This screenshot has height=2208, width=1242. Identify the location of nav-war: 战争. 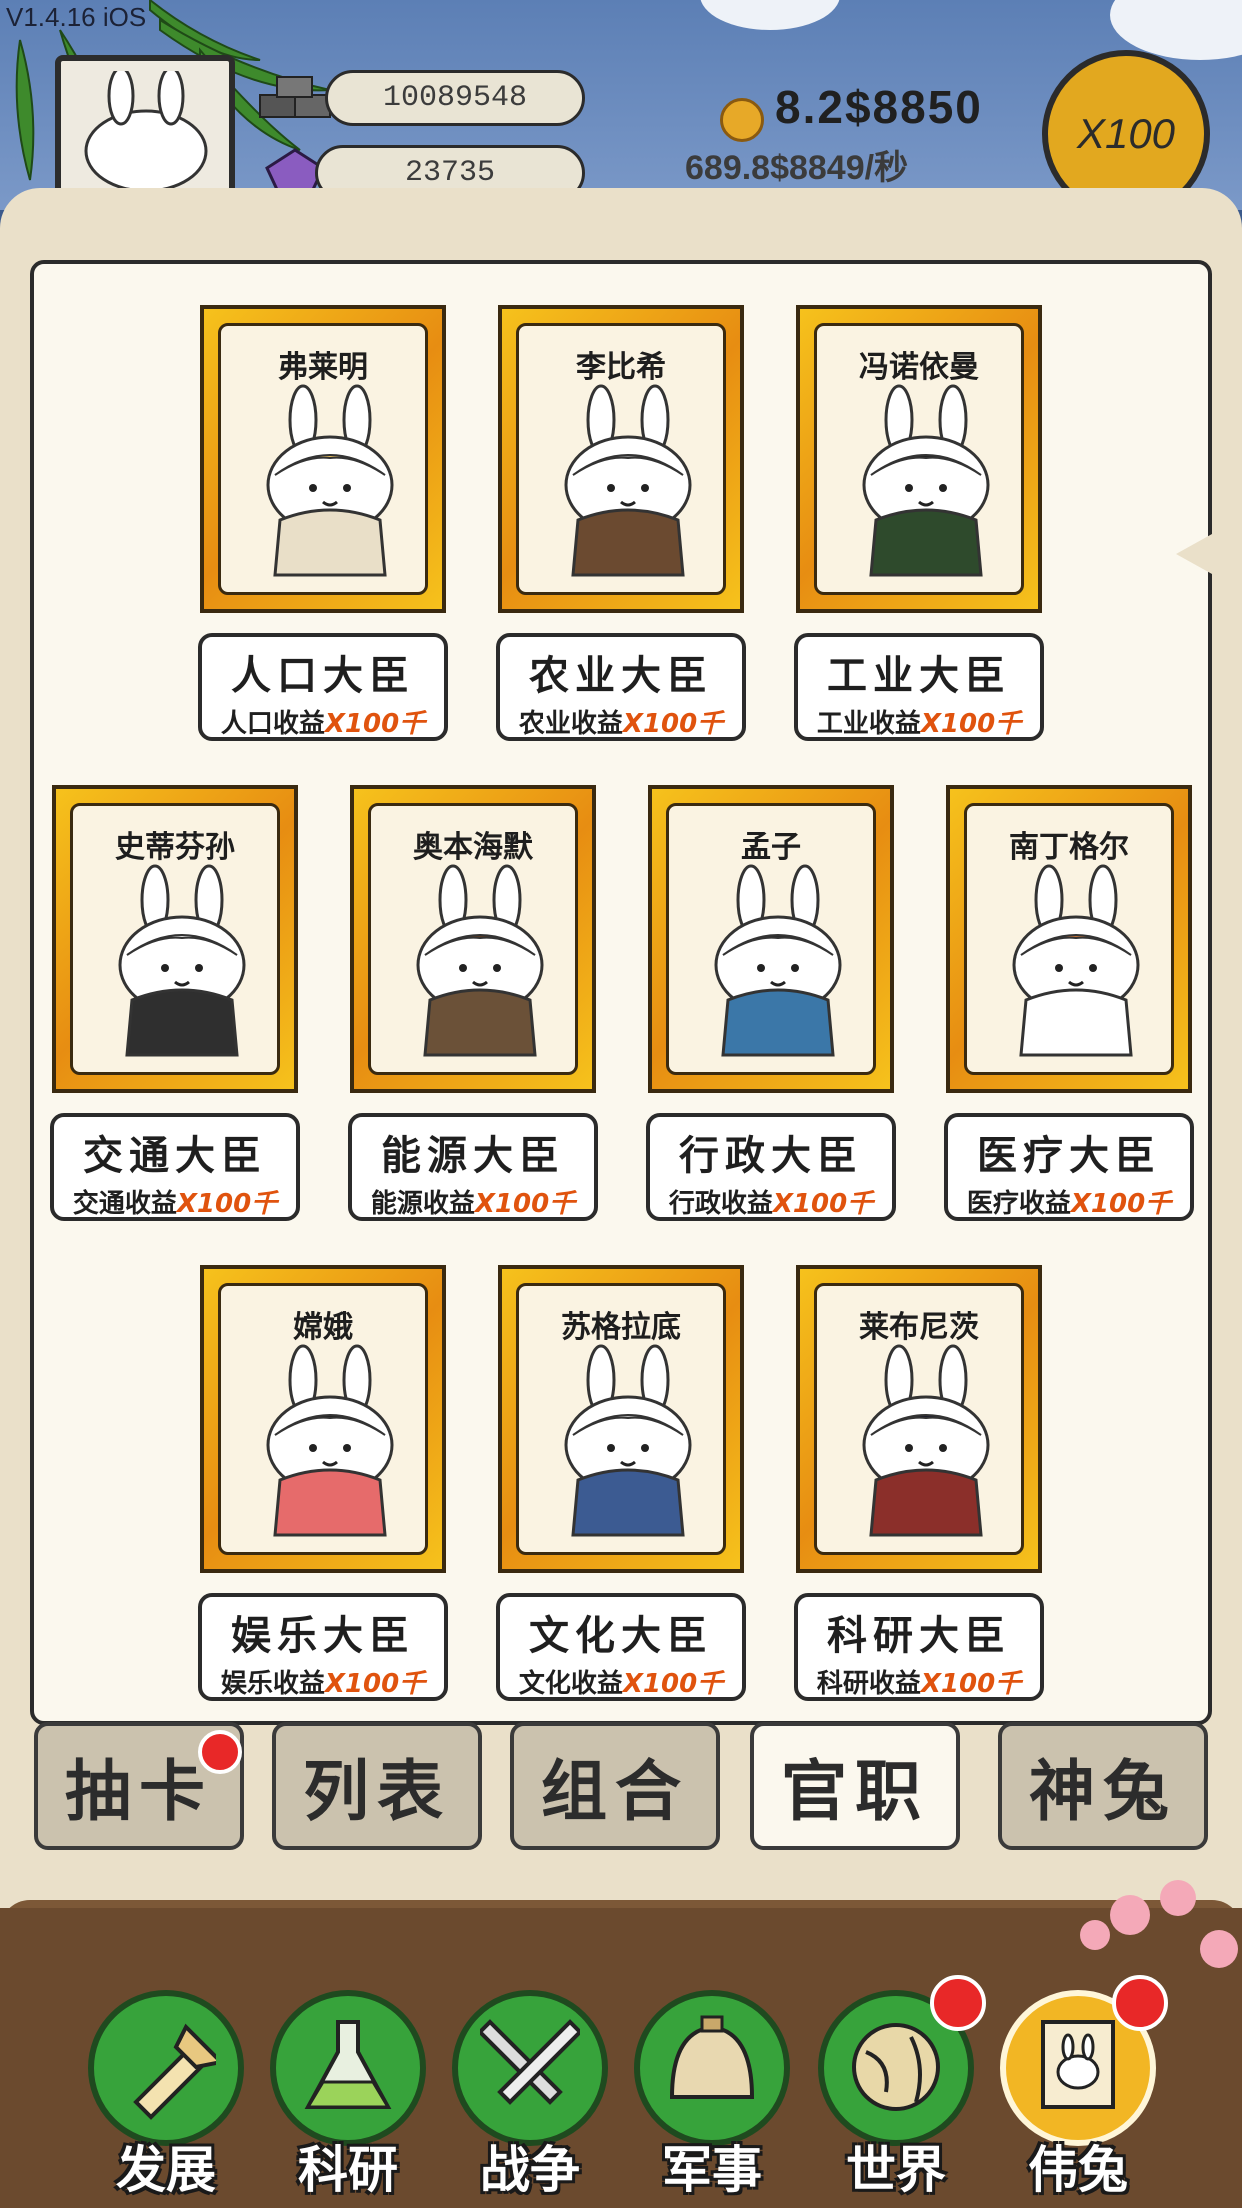
(530, 2094).